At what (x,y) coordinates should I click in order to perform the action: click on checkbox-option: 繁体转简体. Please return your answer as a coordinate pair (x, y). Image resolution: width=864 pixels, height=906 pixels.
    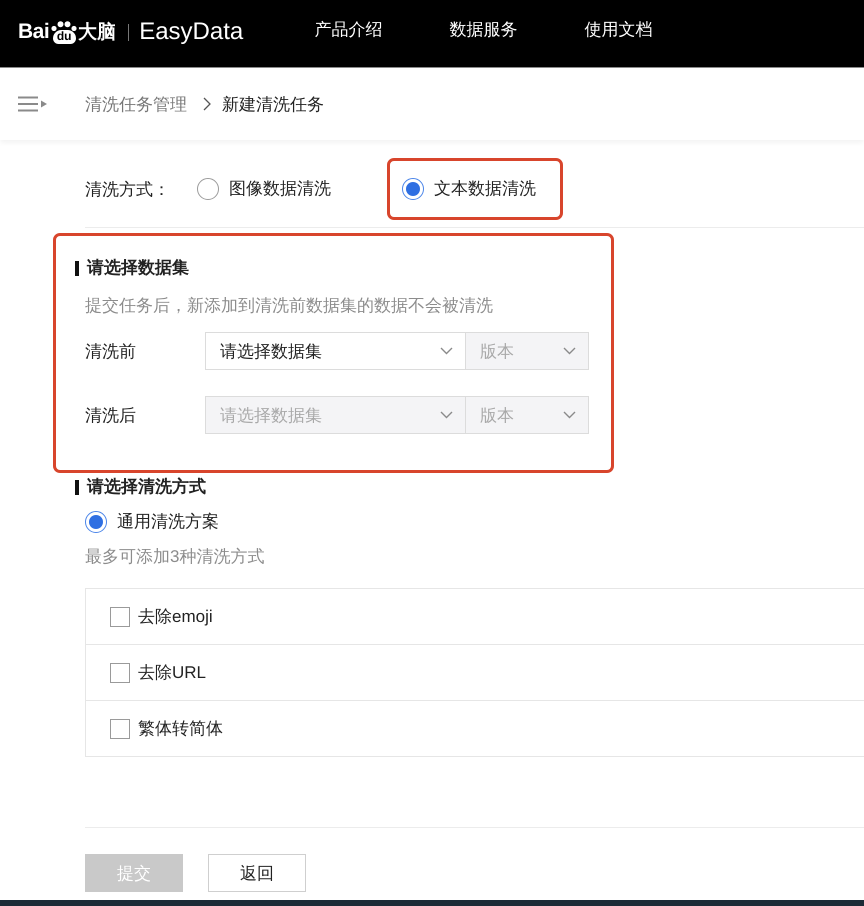
    Looking at the image, I should click on (166, 729).